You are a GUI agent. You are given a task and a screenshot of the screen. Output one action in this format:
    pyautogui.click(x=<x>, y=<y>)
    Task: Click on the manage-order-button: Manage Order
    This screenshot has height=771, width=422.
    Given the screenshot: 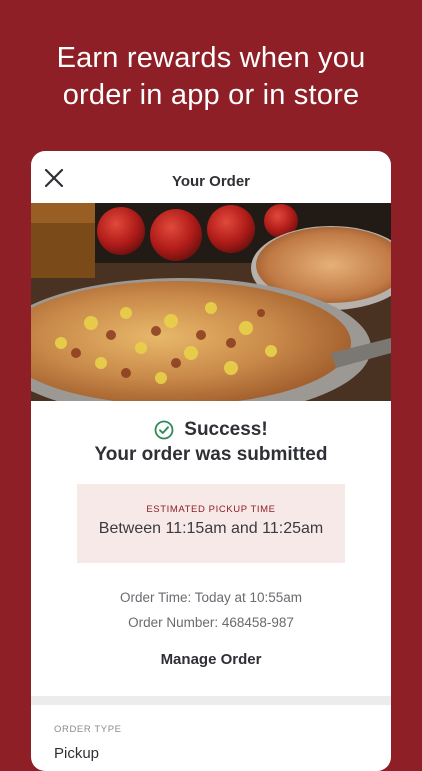 What is the action you would take?
    pyautogui.click(x=211, y=659)
    